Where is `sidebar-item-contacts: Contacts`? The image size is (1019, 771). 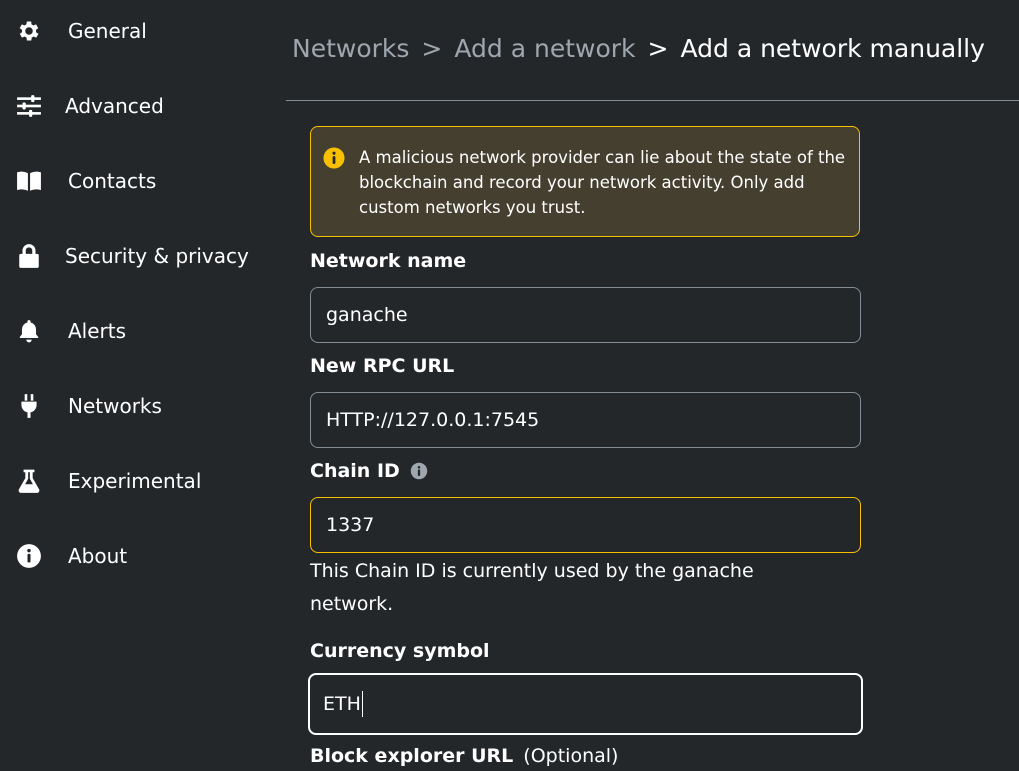
sidebar-item-contacts: Contacts is located at coordinates (142, 181).